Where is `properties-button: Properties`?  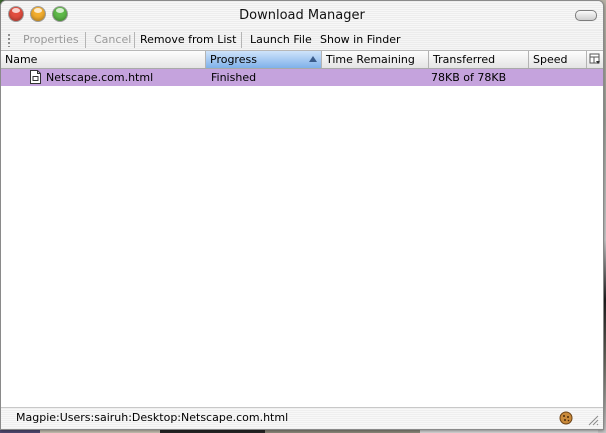
properties-button: Properties is located at coordinates (51, 39).